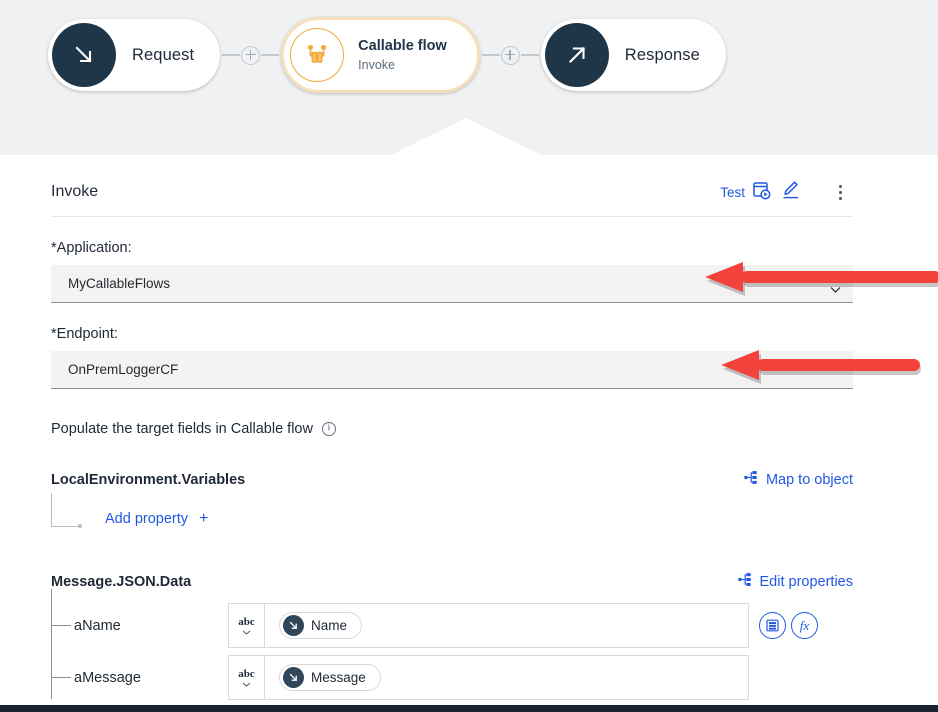 The image size is (938, 712). What do you see at coordinates (147, 519) in the screenshot?
I see `add-property-label: Add property` at bounding box center [147, 519].